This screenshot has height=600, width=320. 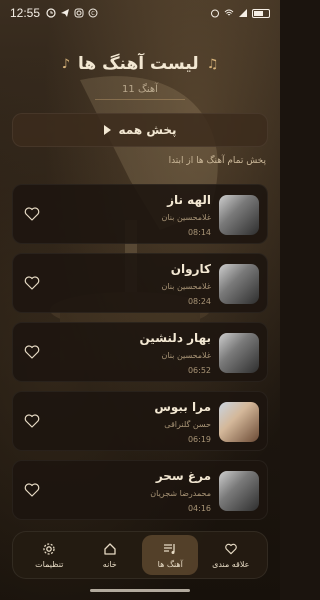 What do you see at coordinates (110, 548) in the screenshot?
I see `home-icon` at bounding box center [110, 548].